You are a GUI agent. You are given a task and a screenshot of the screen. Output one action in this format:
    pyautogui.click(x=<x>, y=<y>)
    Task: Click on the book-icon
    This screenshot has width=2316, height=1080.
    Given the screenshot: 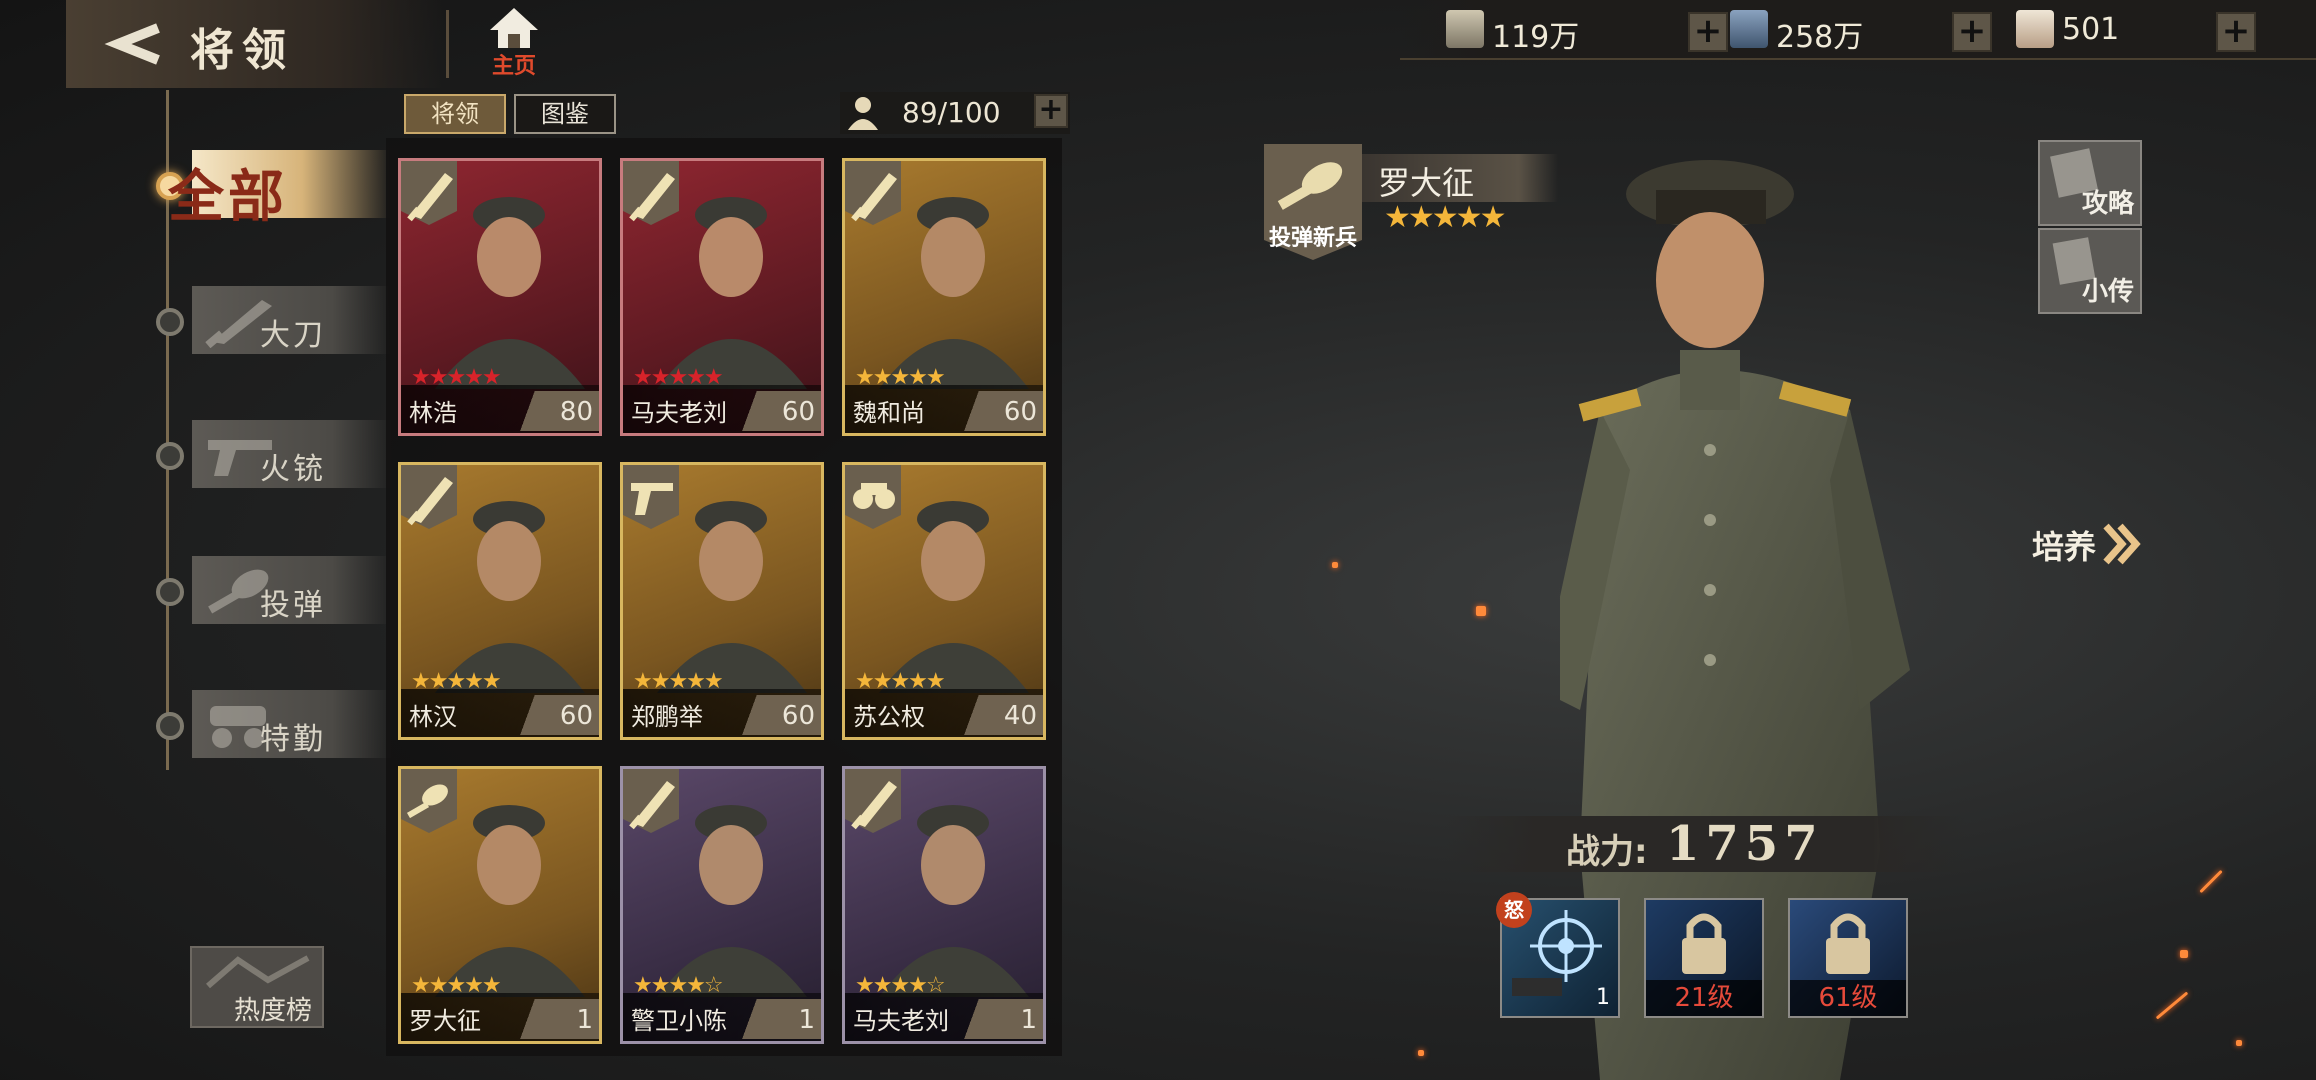 What is the action you would take?
    pyautogui.click(x=1749, y=29)
    